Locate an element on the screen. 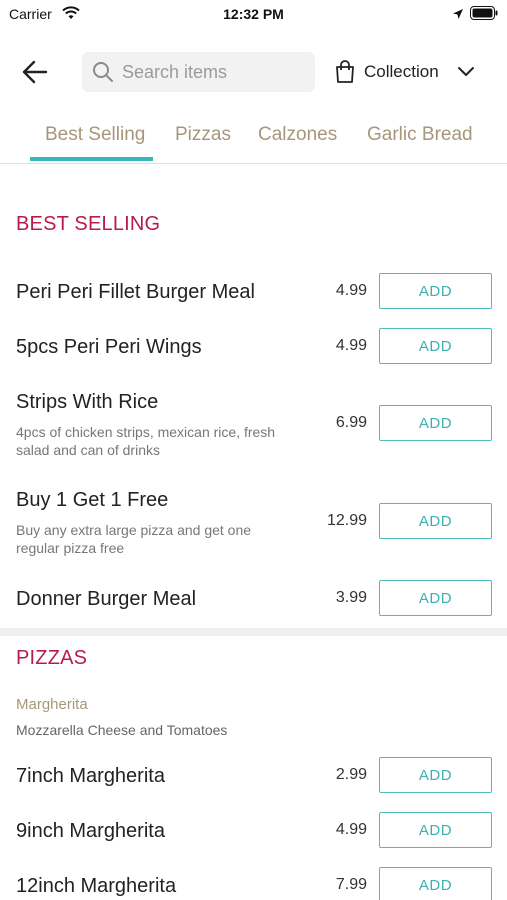 The height and width of the screenshot is (900, 507). search-box is located at coordinates (198, 72).